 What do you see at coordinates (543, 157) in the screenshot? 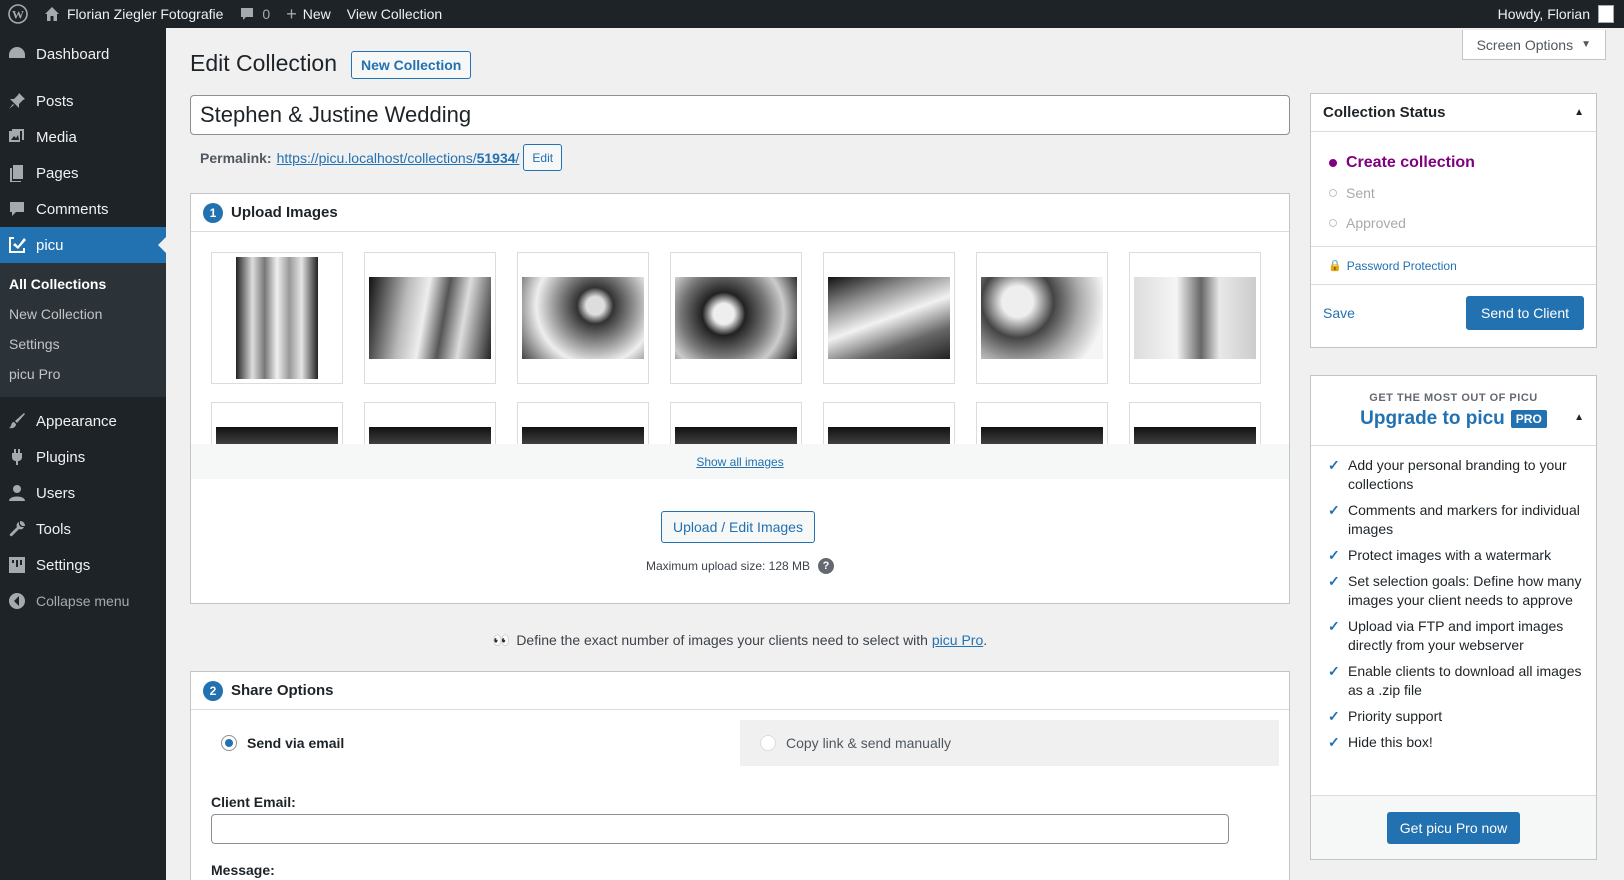
I see `permalink-edit-button: Edit` at bounding box center [543, 157].